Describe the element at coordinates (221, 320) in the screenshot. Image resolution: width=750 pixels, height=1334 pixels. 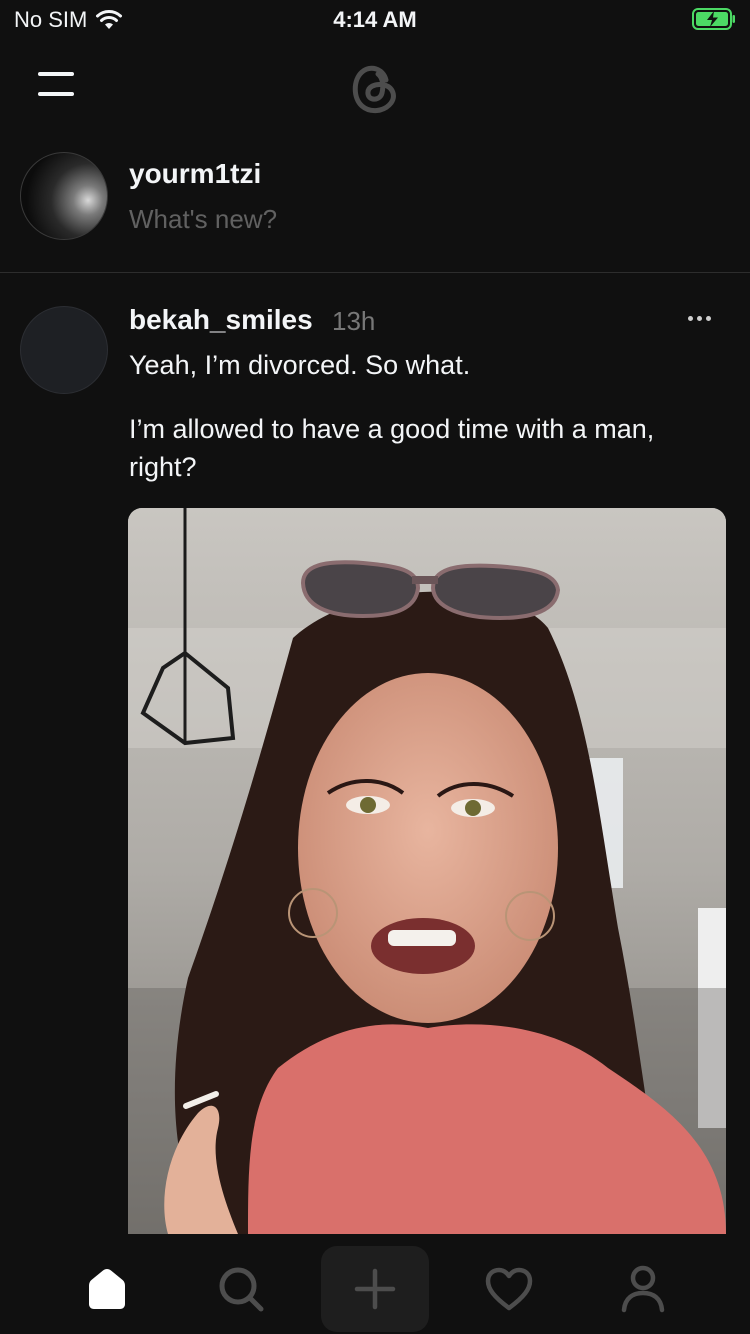
I see `post-username: bekah_smiles` at that location.